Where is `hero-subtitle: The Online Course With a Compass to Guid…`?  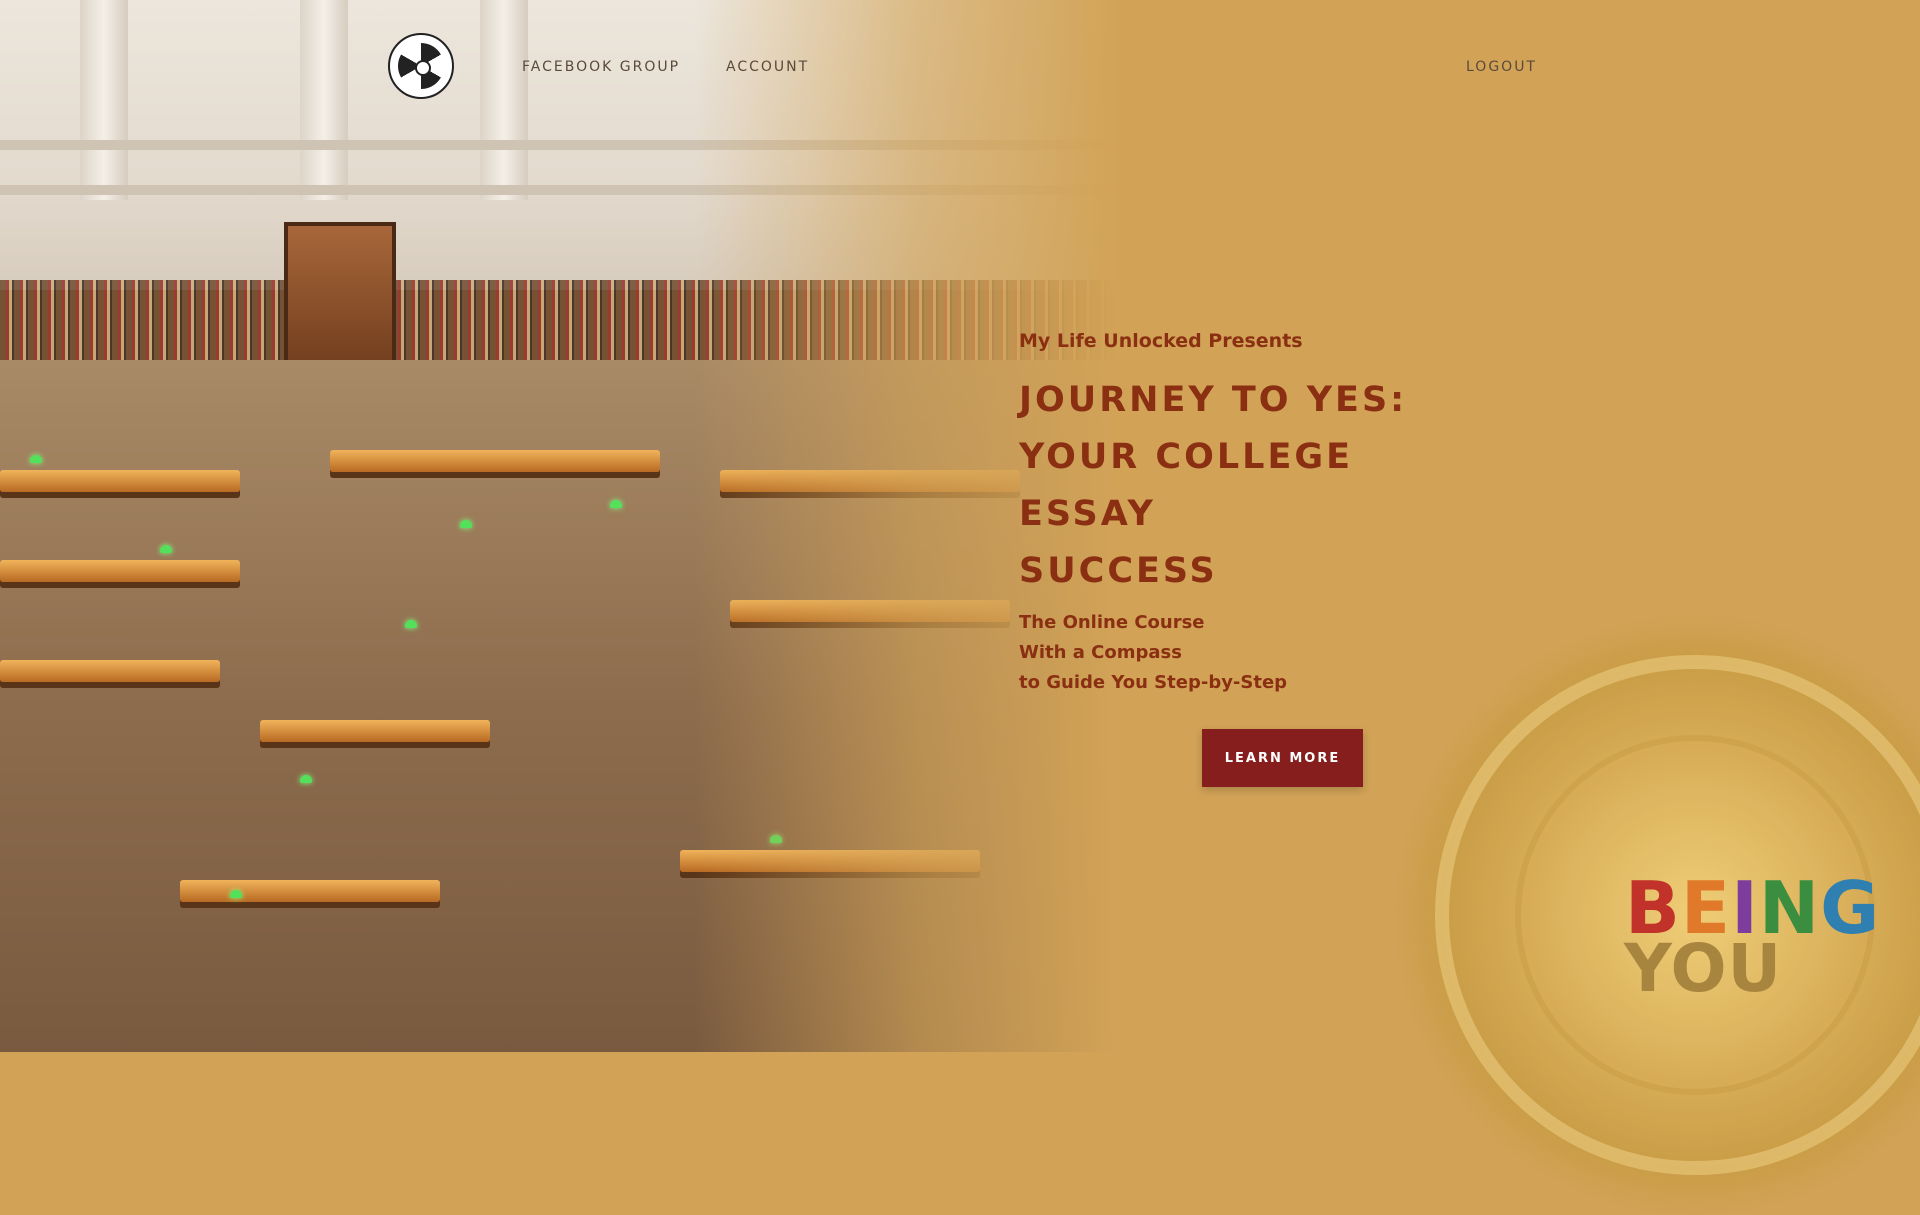 hero-subtitle: The Online Course With a Compass to Guid… is located at coordinates (1153, 653).